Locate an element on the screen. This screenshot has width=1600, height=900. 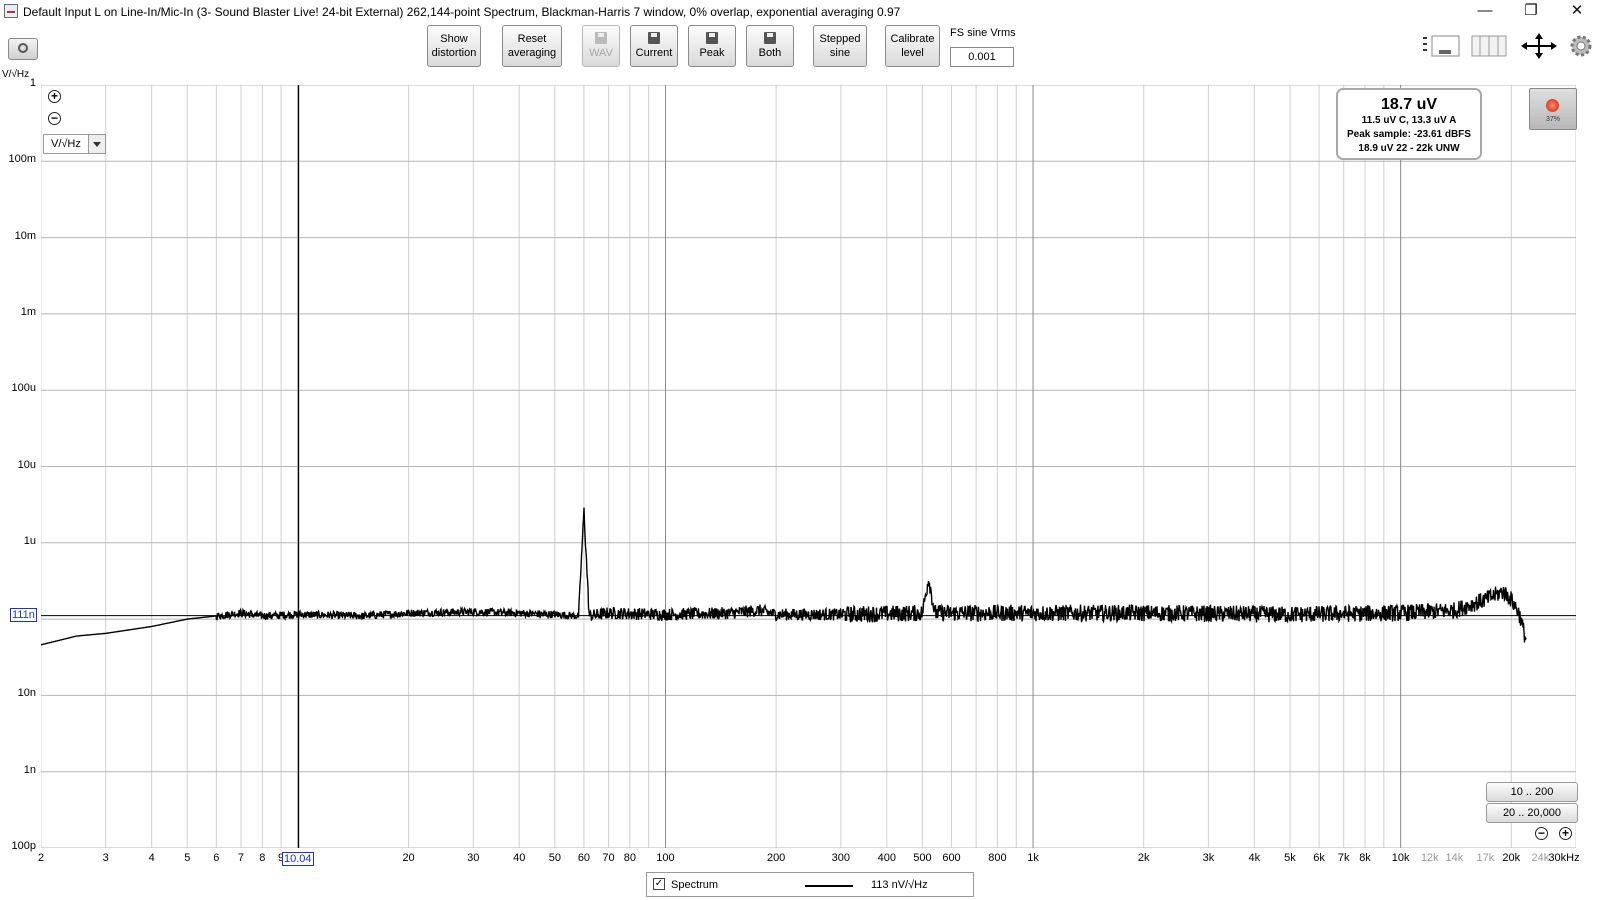
x-tick-label: 17k is located at coordinates (1485, 858).